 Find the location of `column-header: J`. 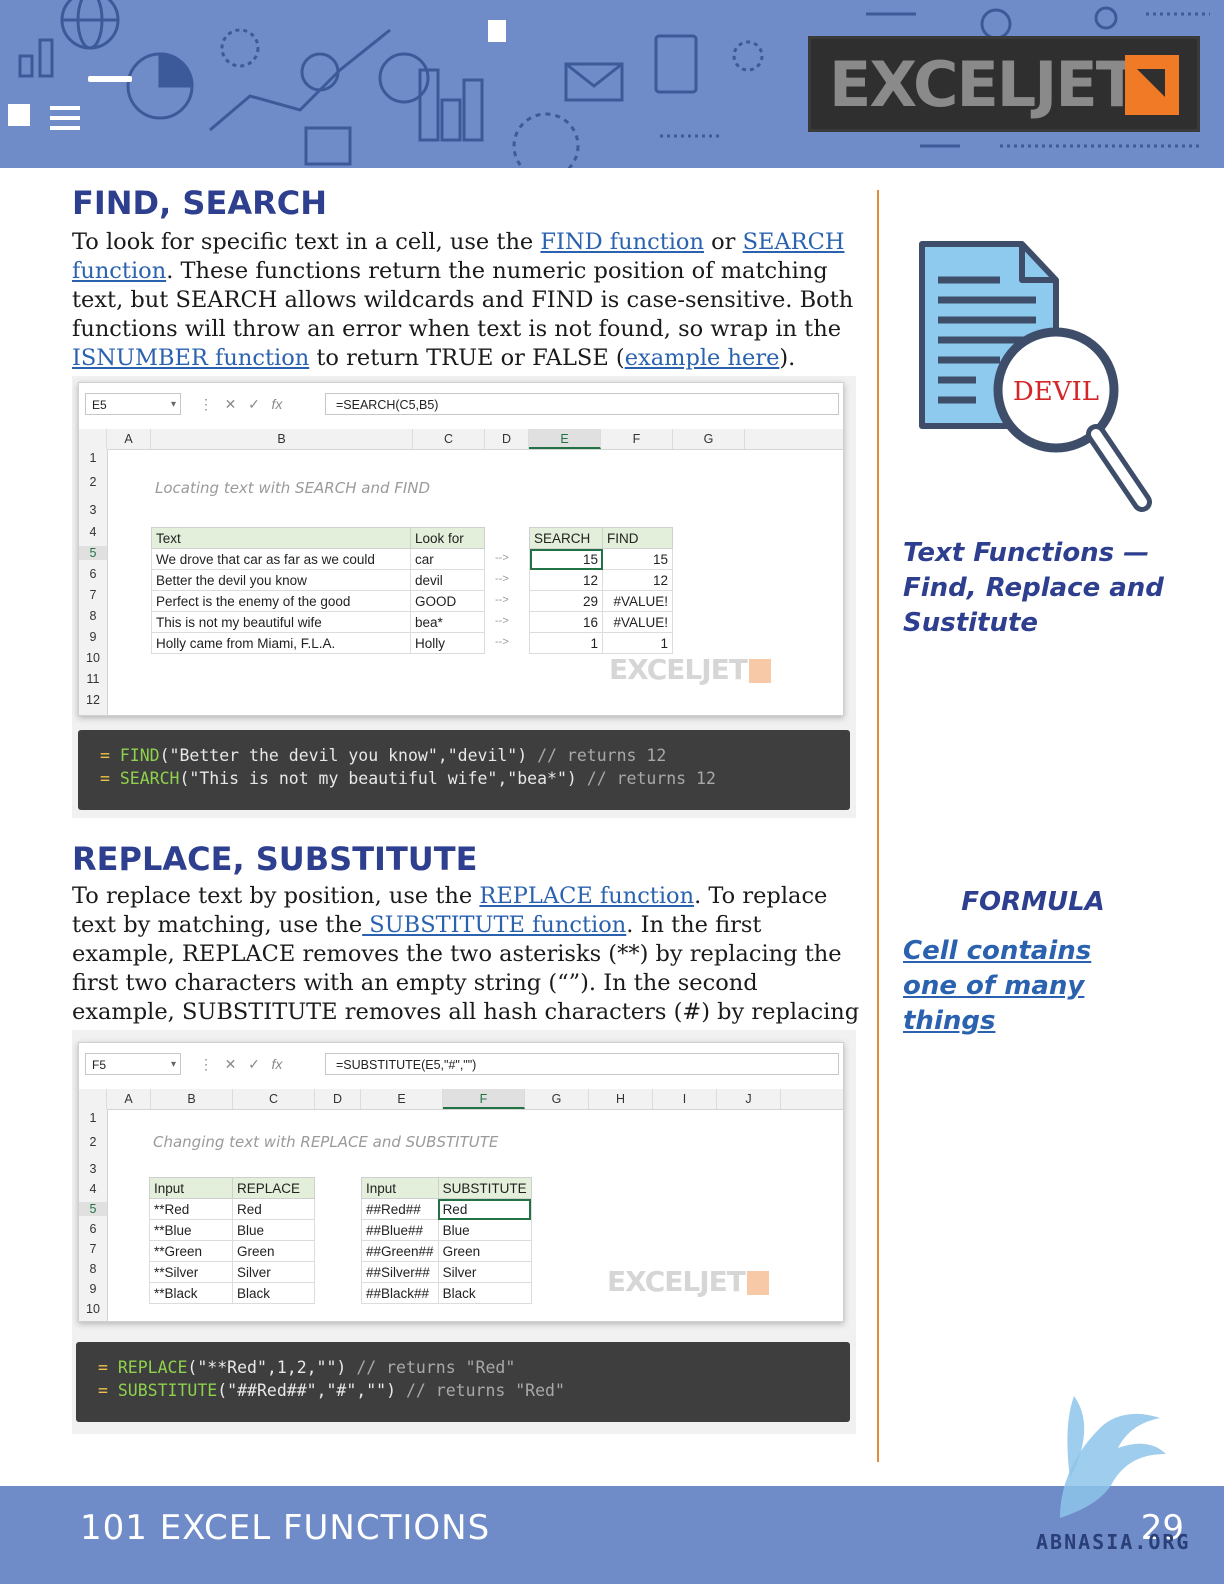

column-header: J is located at coordinates (749, 1099).